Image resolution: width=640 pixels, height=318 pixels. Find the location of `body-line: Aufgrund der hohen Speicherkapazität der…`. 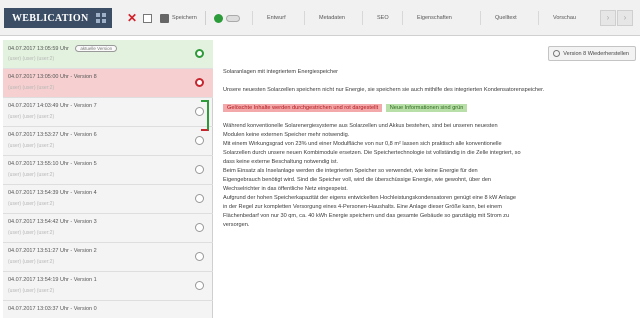

body-line: Aufgrund der hohen Speicherkapazität der… is located at coordinates (369, 198).